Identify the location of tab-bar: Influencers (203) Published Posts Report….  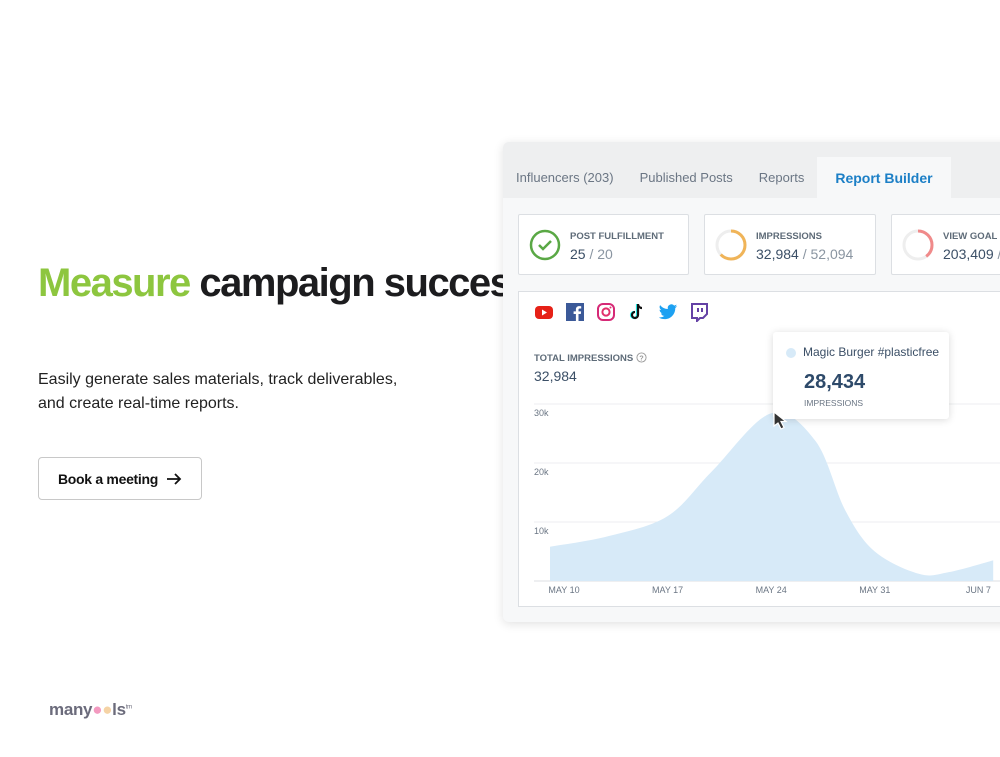
(751, 170).